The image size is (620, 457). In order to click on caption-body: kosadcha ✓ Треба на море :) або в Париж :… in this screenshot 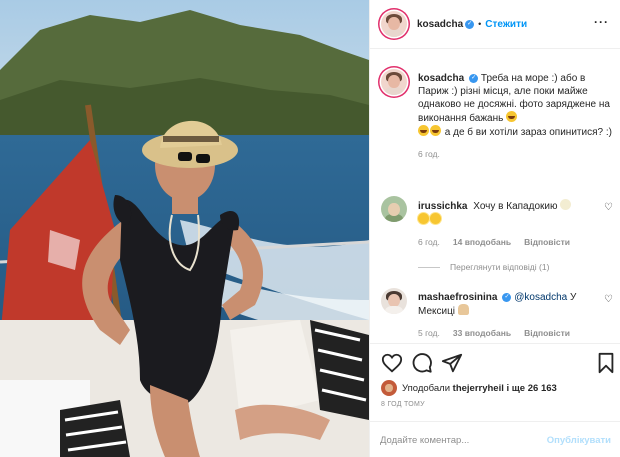, I will do `click(515, 116)`.